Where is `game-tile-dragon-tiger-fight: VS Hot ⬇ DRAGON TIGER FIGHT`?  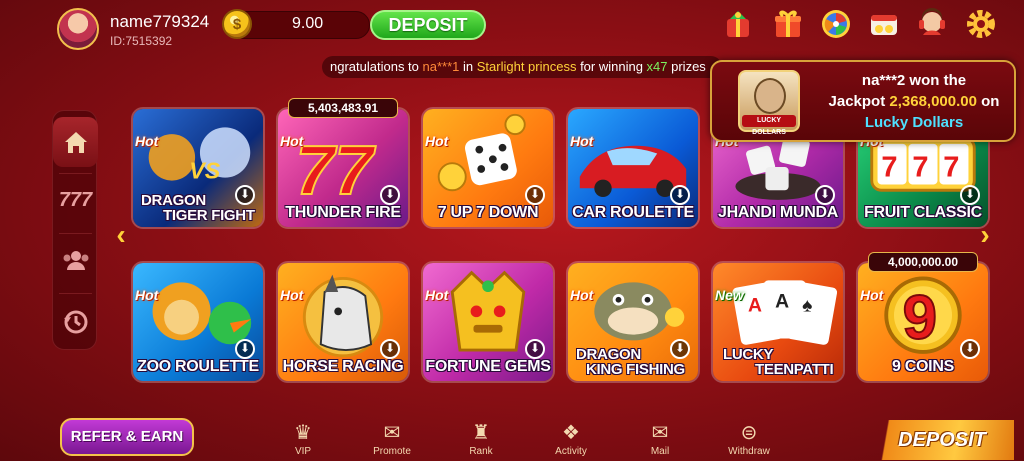
game-tile-dragon-tiger-fight: VS Hot ⬇ DRAGON TIGER FIGHT is located at coordinates (198, 168).